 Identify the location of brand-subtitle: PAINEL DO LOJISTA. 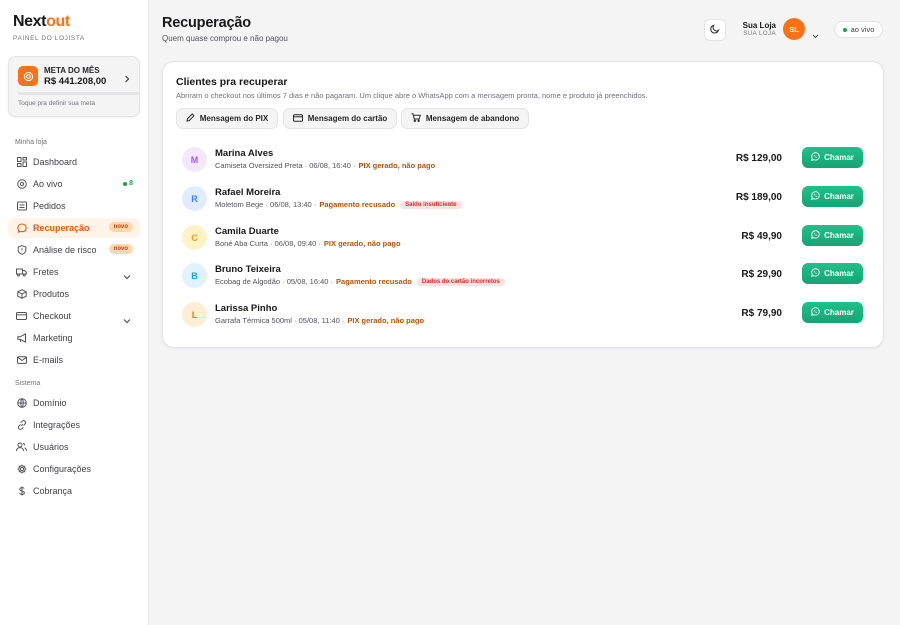
(49, 38).